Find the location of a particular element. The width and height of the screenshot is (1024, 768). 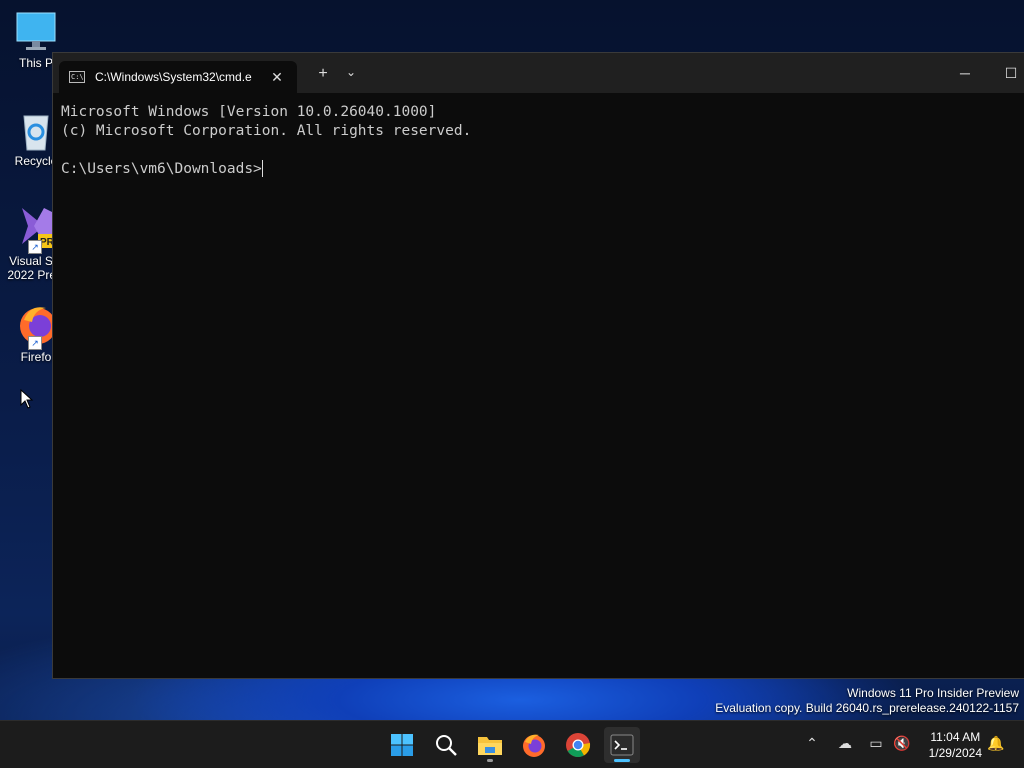

app-active-indicator is located at coordinates (622, 760).